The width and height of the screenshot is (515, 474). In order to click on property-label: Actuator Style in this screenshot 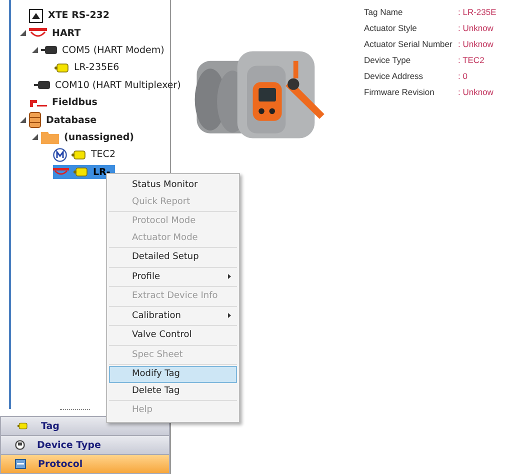, I will do `click(391, 29)`.